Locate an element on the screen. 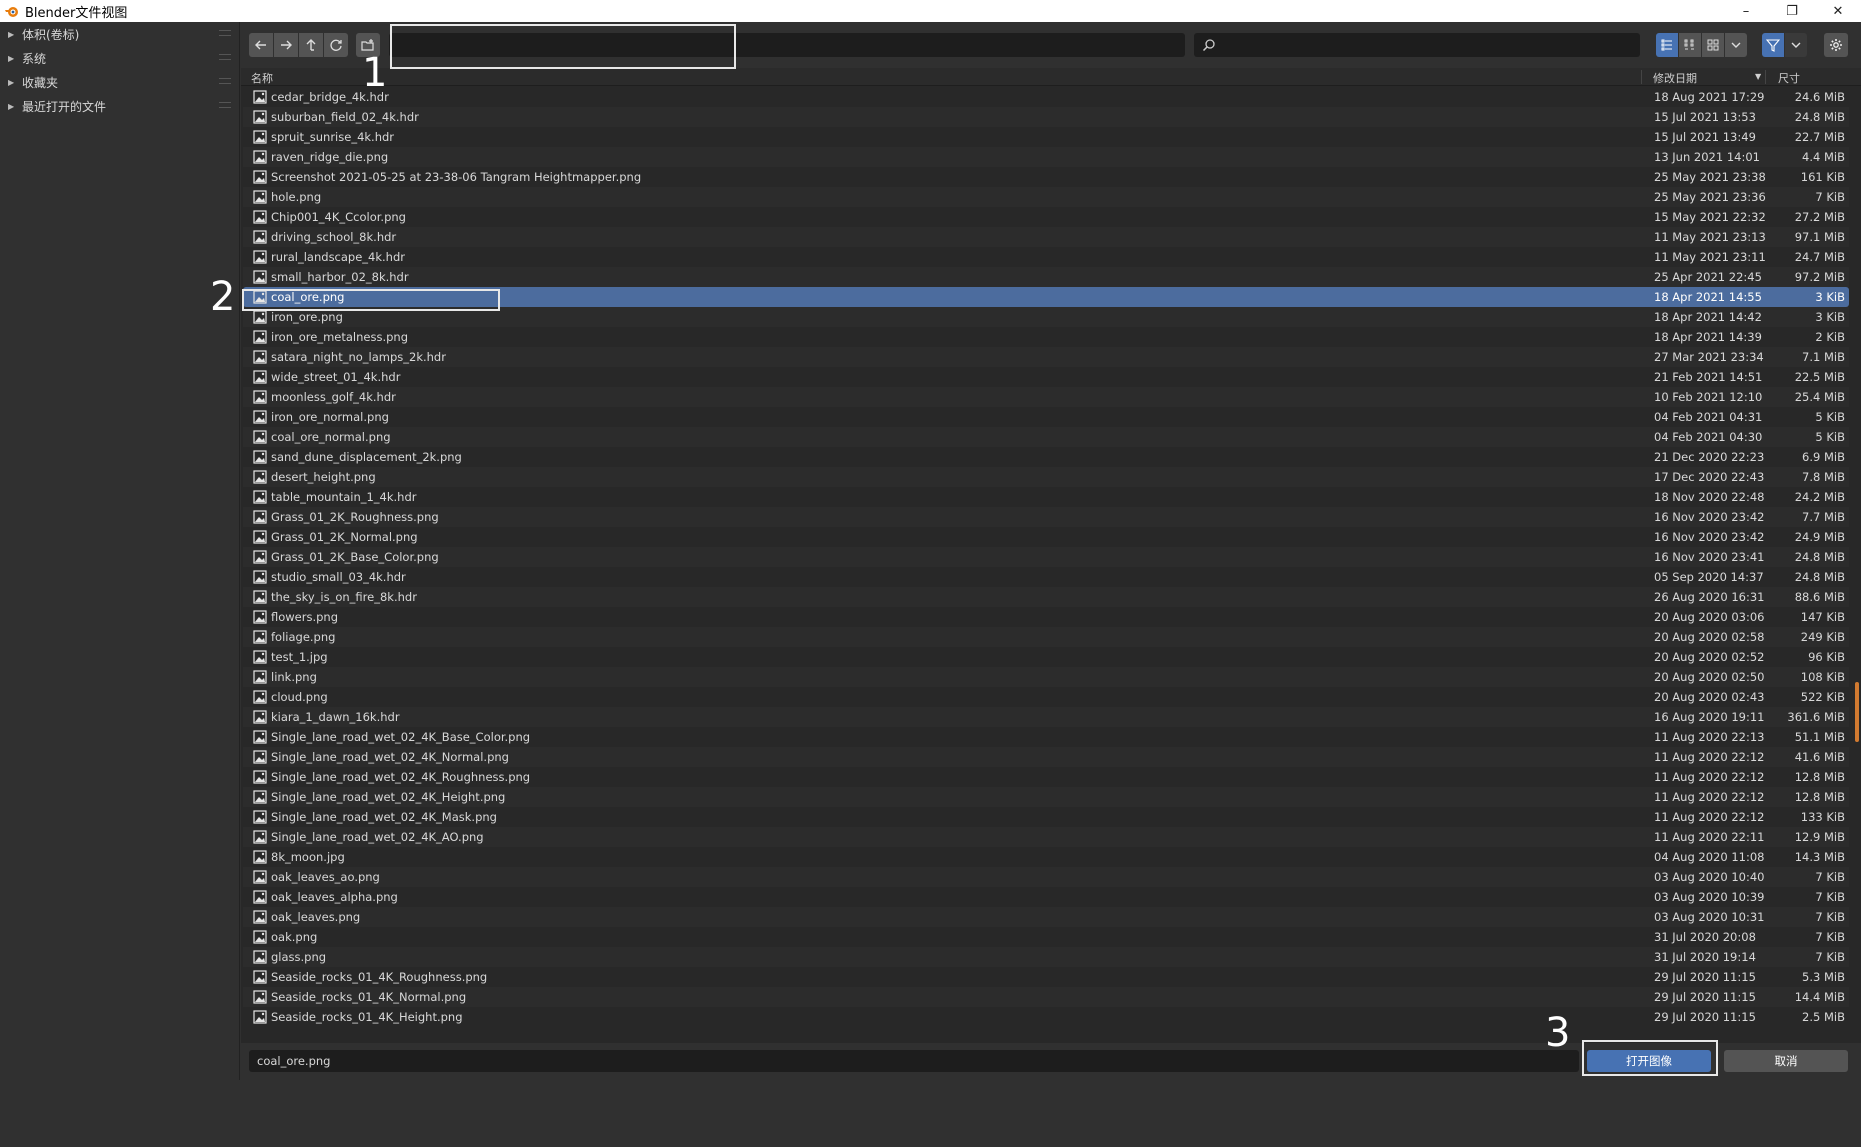 The width and height of the screenshot is (1861, 1147). display-thumbnails-button is located at coordinates (1713, 45).